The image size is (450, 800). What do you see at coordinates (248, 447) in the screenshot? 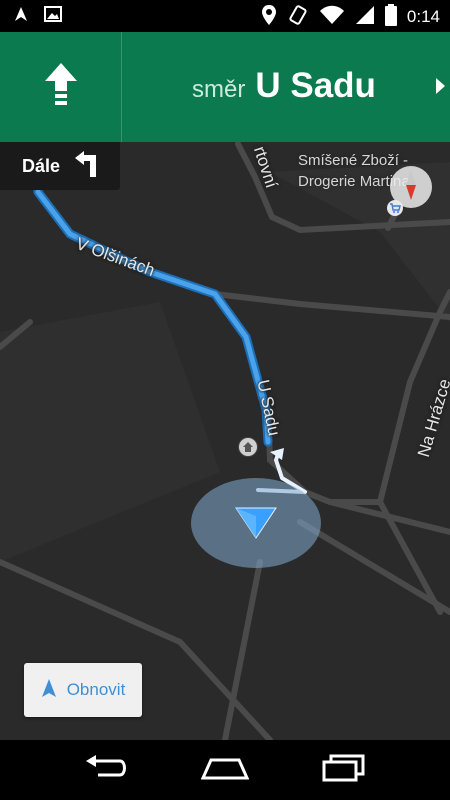
I see `home-poi-icon` at bounding box center [248, 447].